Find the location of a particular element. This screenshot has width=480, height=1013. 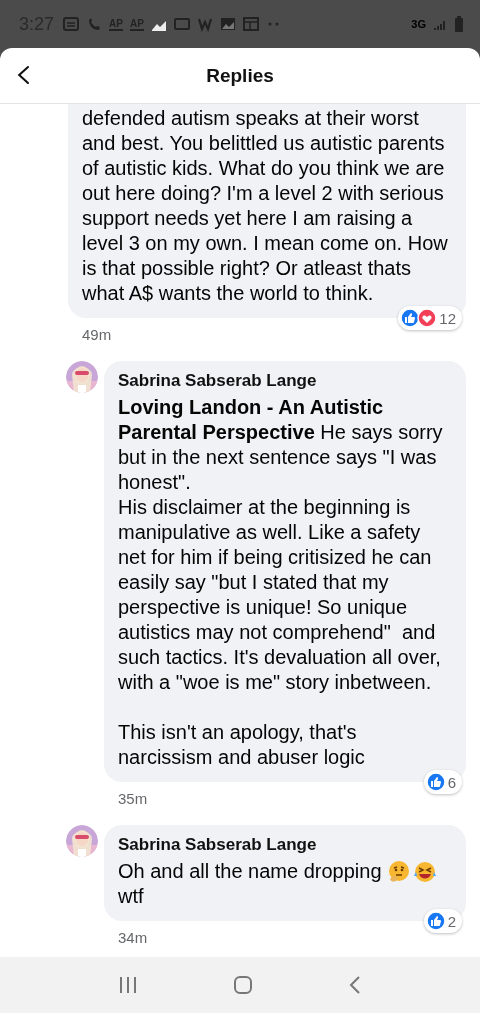

reaction-badge: 2 is located at coordinates (442, 921).